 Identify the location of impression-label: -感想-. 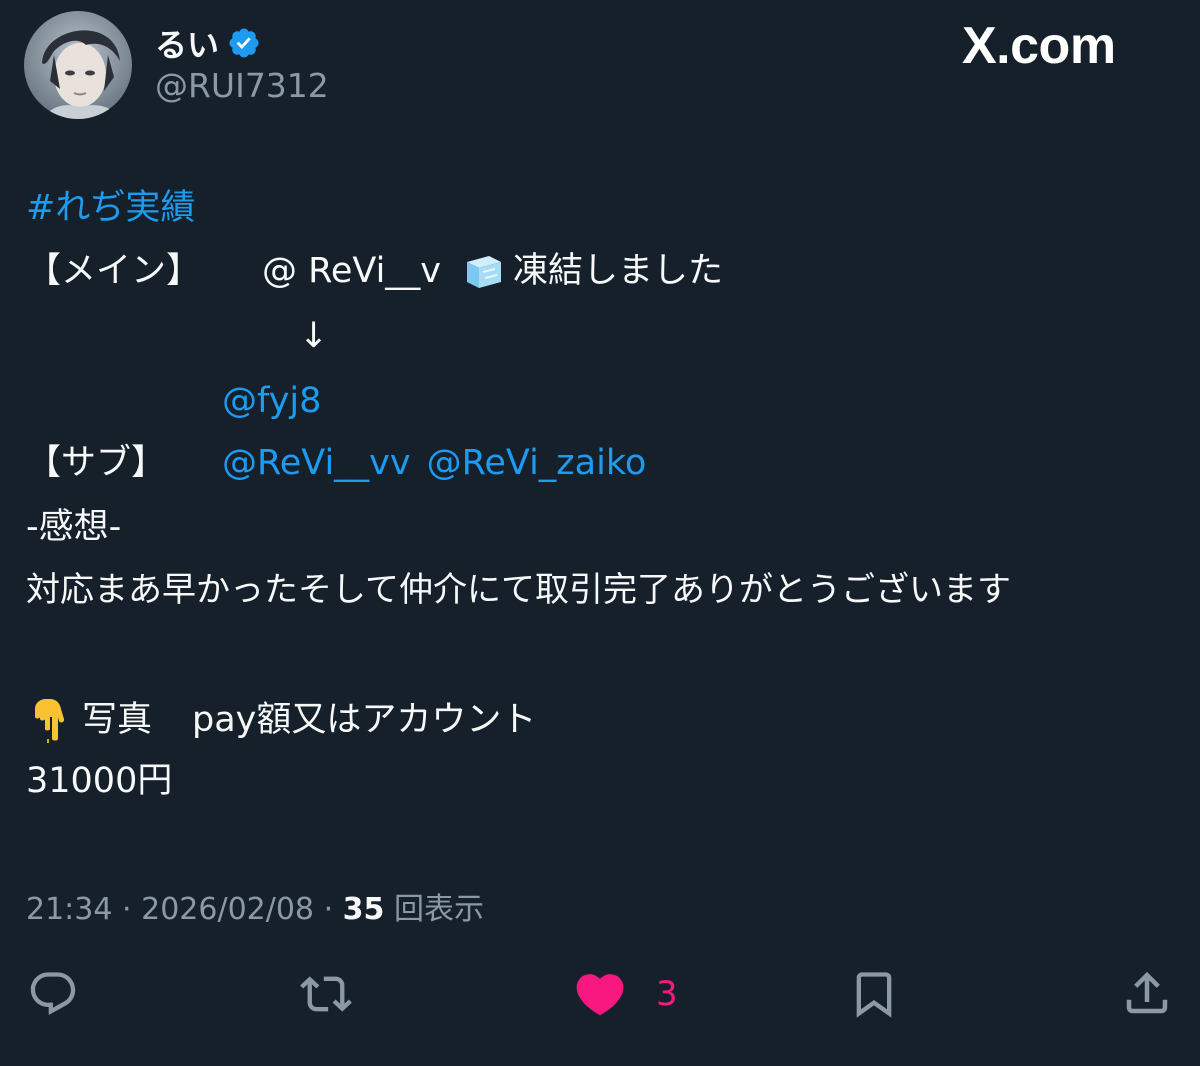
(74, 527).